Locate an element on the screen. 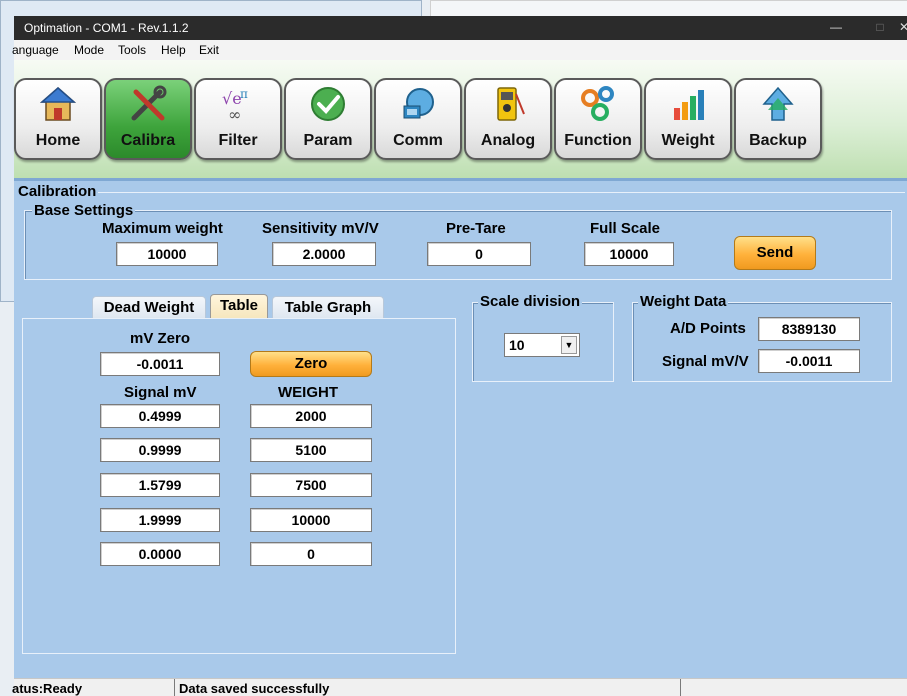 The width and height of the screenshot is (907, 696). pretare-label: Pre-Tare is located at coordinates (476, 228).